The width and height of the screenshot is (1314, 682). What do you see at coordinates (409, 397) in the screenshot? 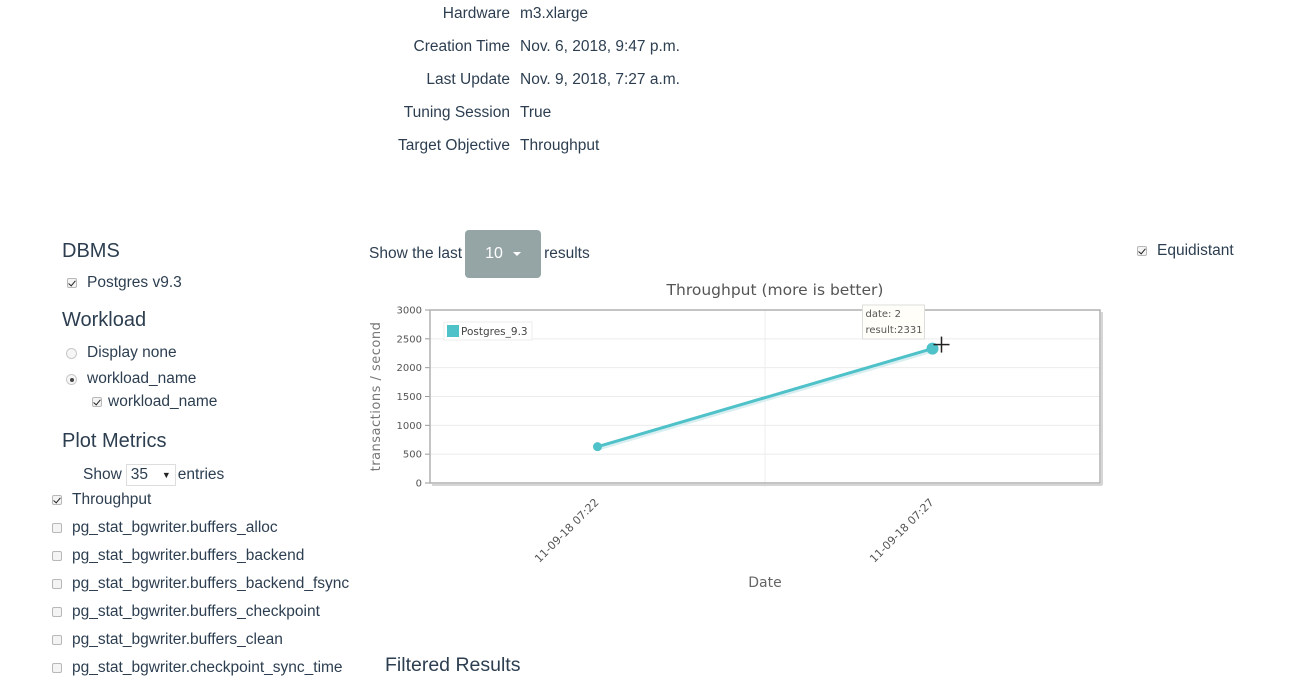
I see `y-tick-label: 1500` at bounding box center [409, 397].